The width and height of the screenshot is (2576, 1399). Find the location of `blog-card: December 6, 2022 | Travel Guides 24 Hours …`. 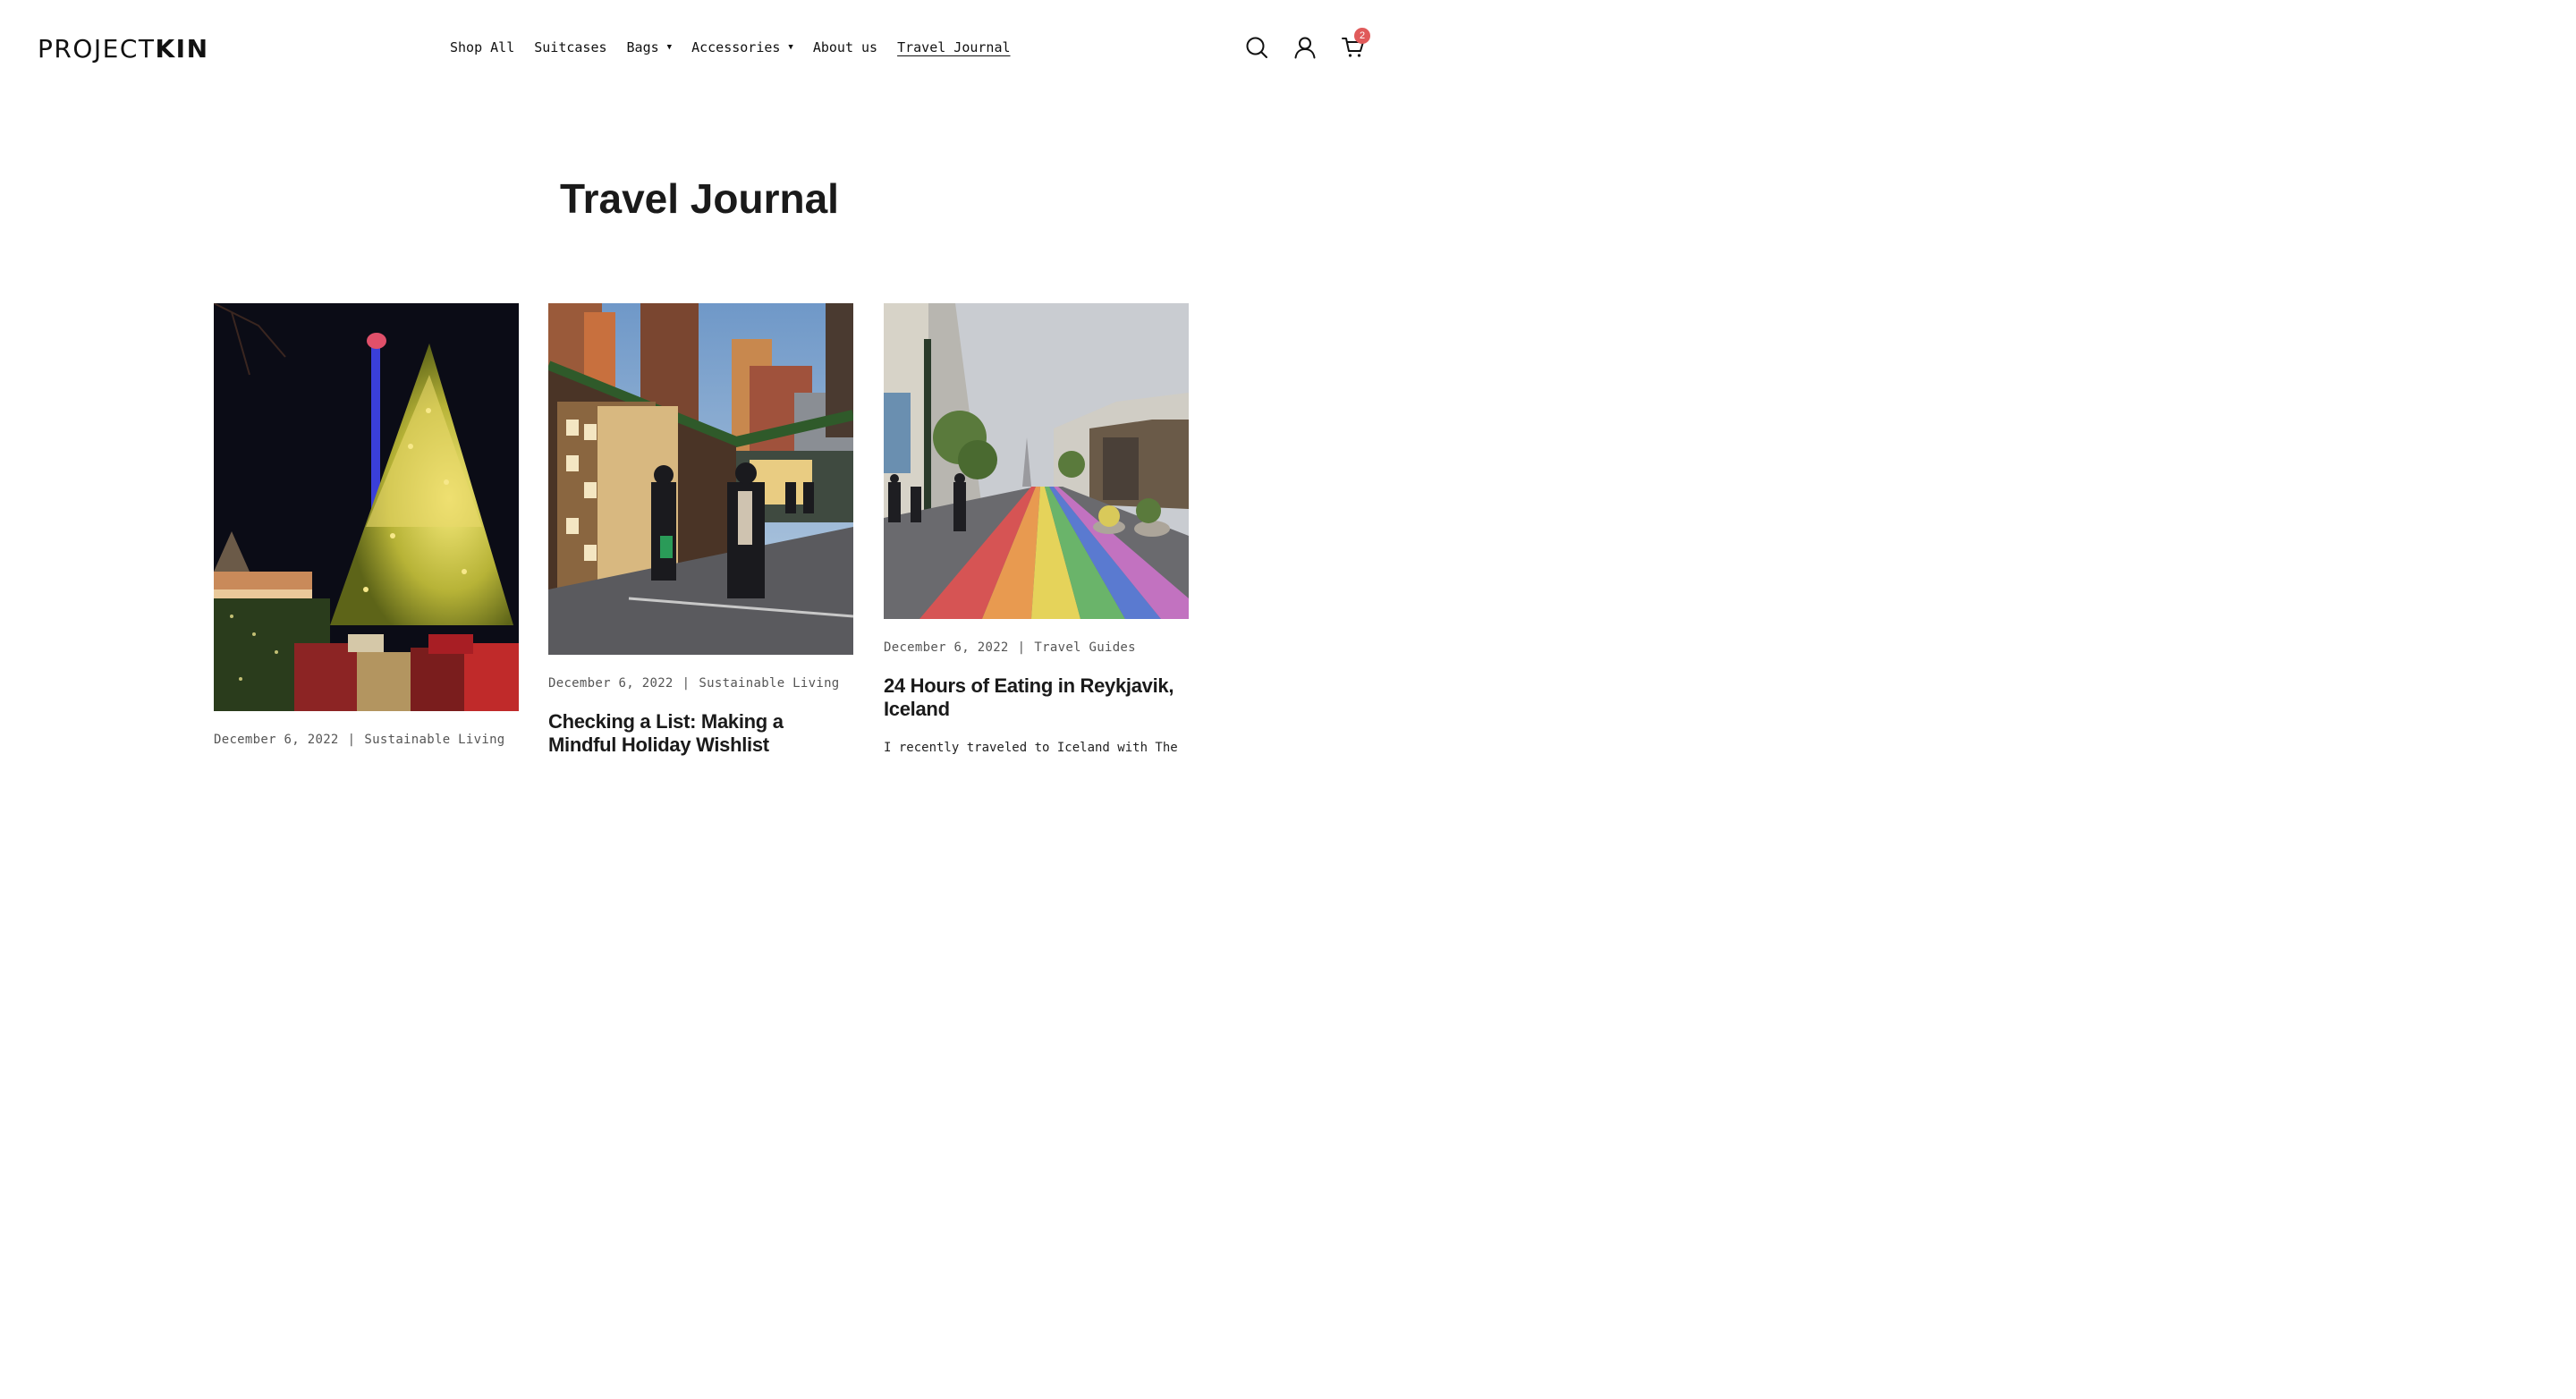

blog-card: December 6, 2022 | Travel Guides 24 Hours … is located at coordinates (1036, 529).